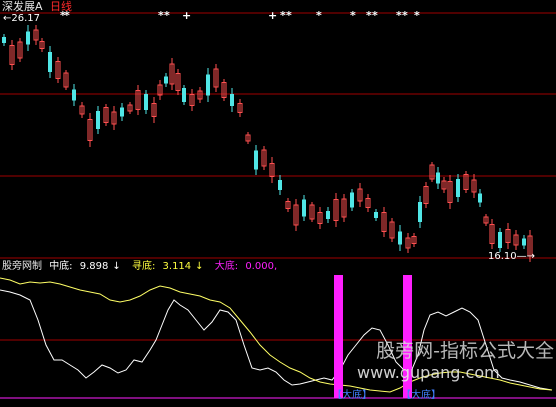 This screenshot has height=407, width=556. I want to click on indicator-header: 股旁网制 中底: 9.898 ↓ 寻底: 3.114 ↓ 大底: 0.000,, so click(143, 267).